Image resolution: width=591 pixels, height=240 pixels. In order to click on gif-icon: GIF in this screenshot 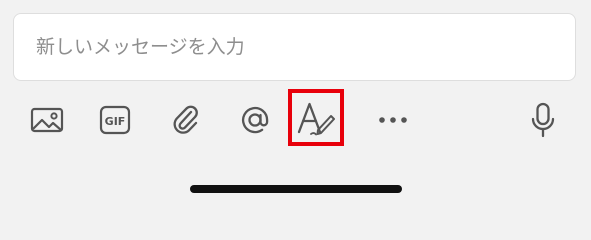, I will do `click(115, 120)`.